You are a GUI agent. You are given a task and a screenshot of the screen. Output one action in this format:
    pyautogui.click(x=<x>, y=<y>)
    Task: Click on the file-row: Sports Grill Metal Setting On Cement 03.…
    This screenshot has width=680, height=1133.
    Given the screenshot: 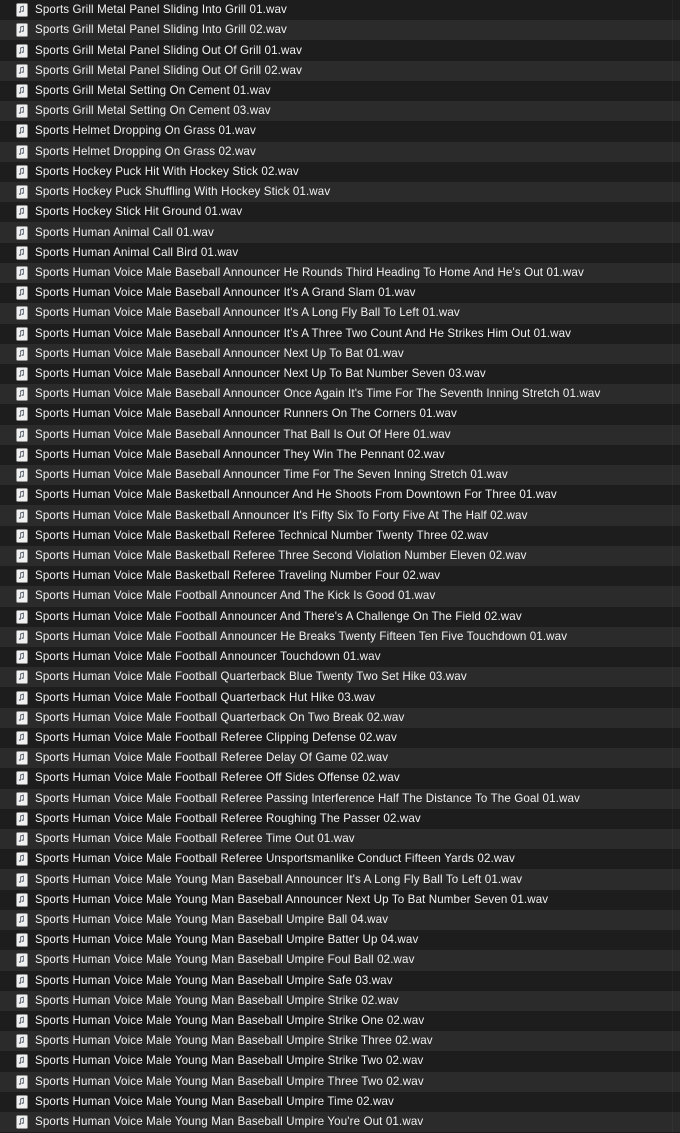 What is the action you would take?
    pyautogui.click(x=340, y=111)
    